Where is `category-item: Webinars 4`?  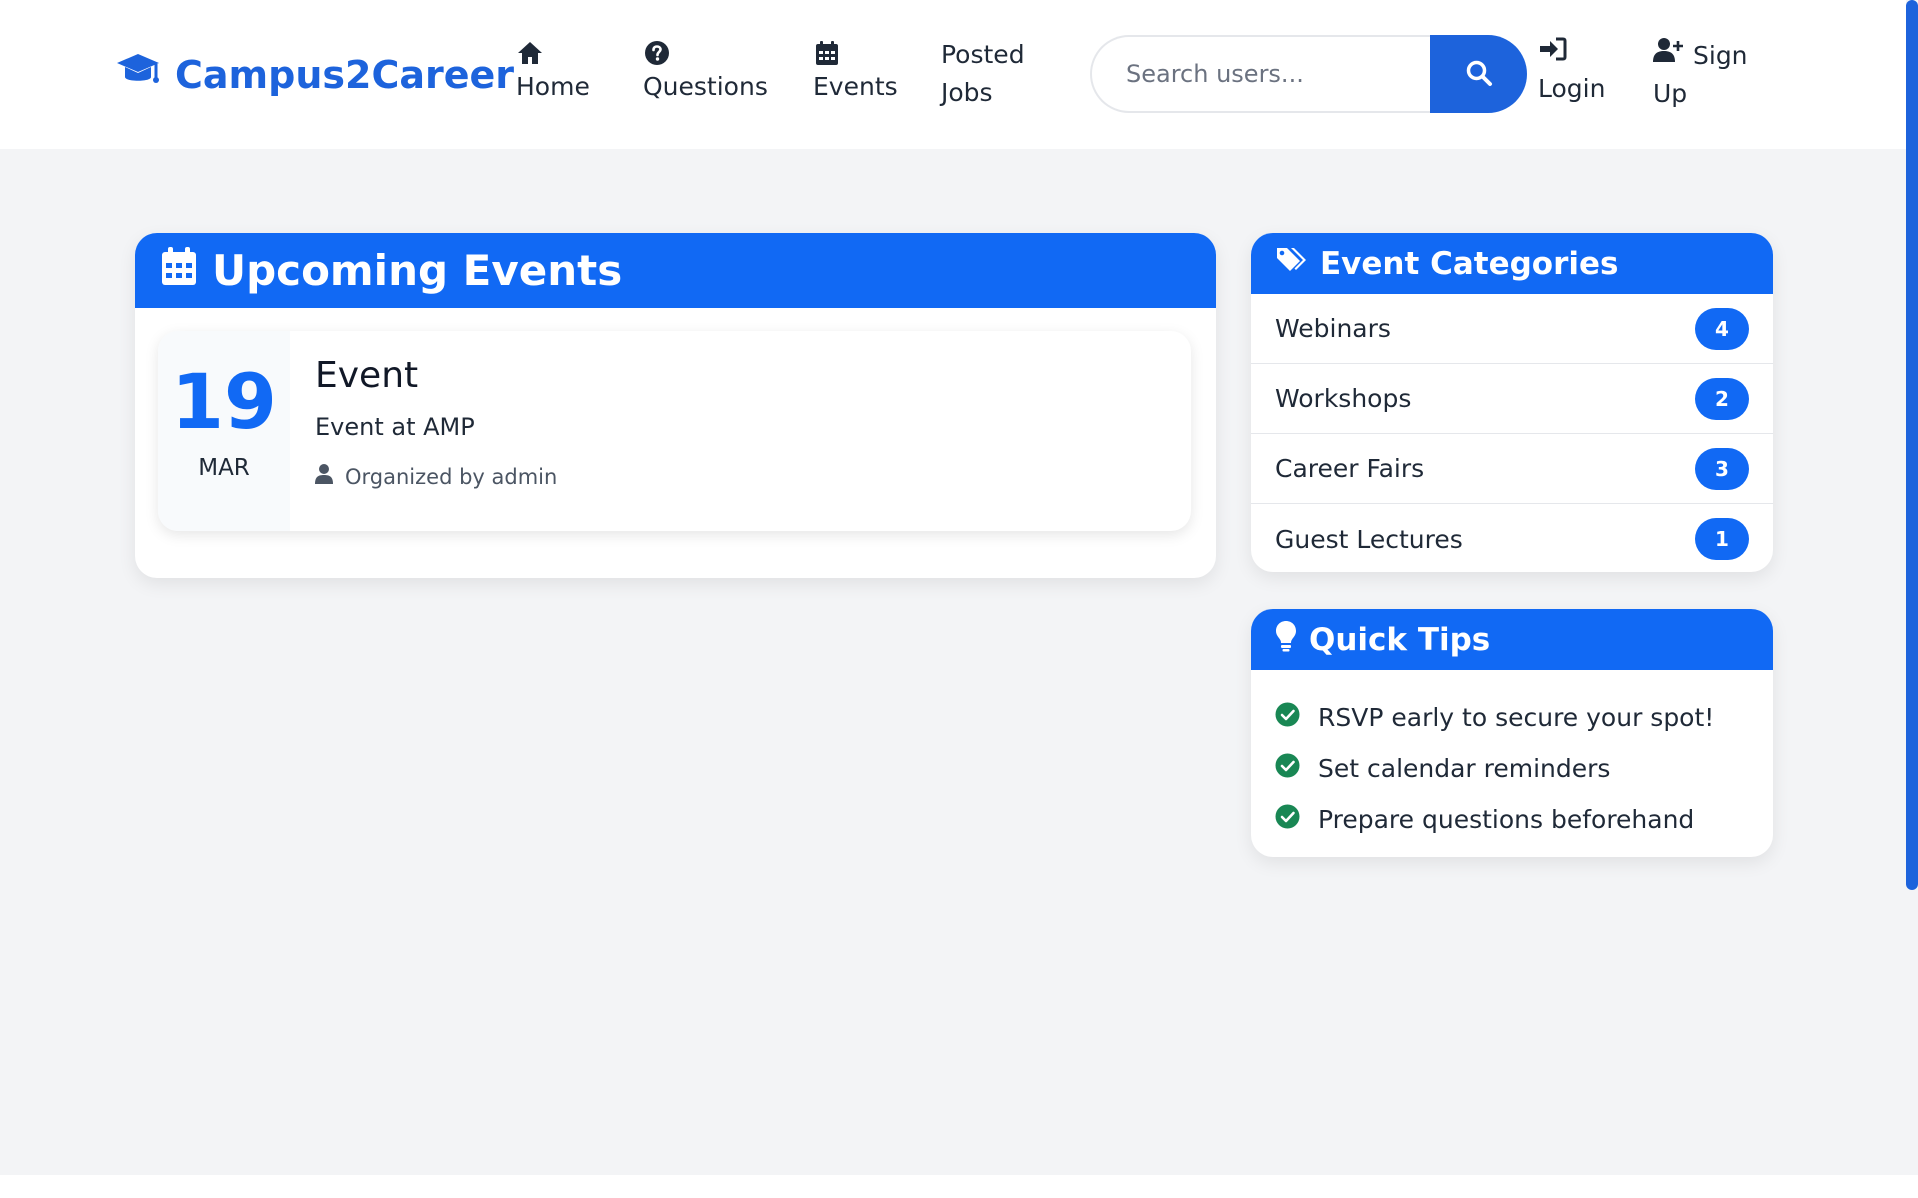 category-item: Webinars 4 is located at coordinates (1512, 329).